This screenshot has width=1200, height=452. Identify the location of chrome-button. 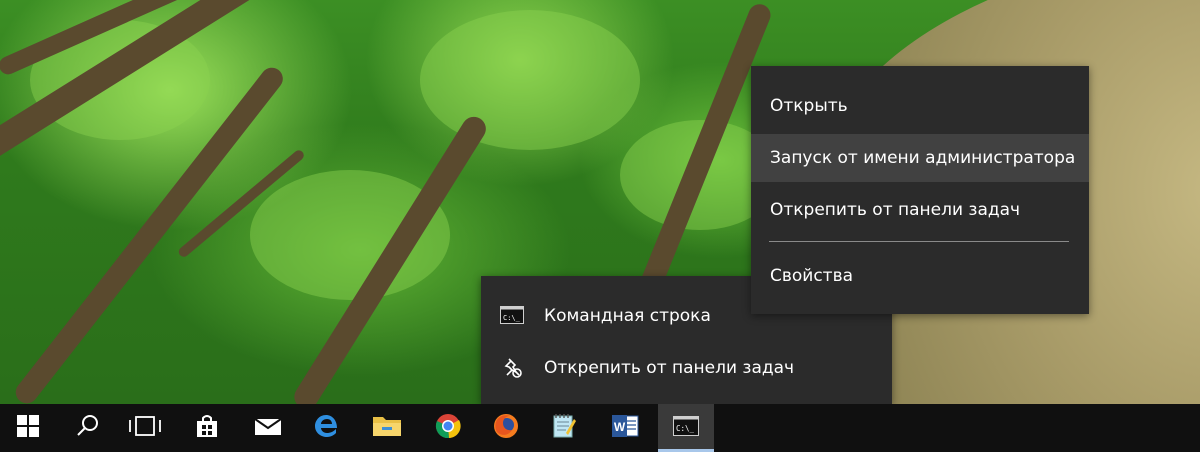
(448, 428).